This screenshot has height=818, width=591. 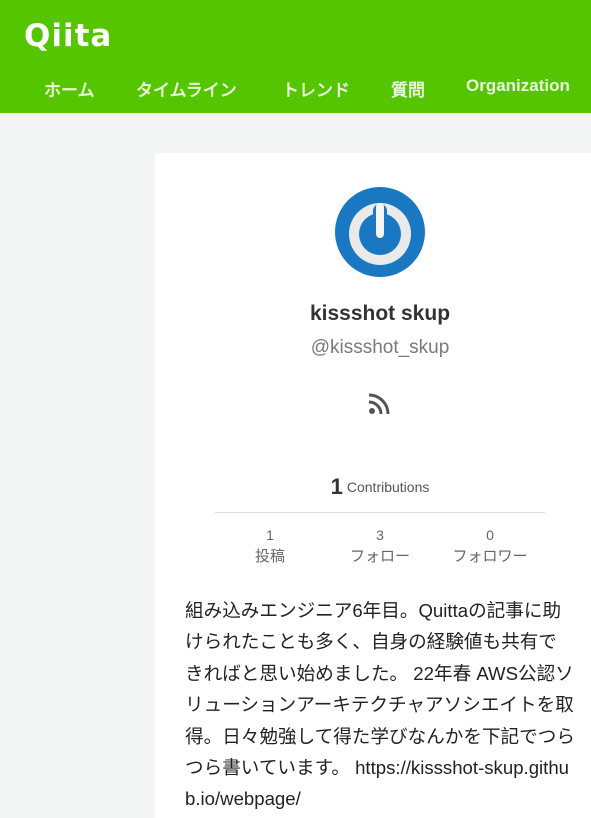 I want to click on stat-followers: 0 フォロワー, so click(x=490, y=547).